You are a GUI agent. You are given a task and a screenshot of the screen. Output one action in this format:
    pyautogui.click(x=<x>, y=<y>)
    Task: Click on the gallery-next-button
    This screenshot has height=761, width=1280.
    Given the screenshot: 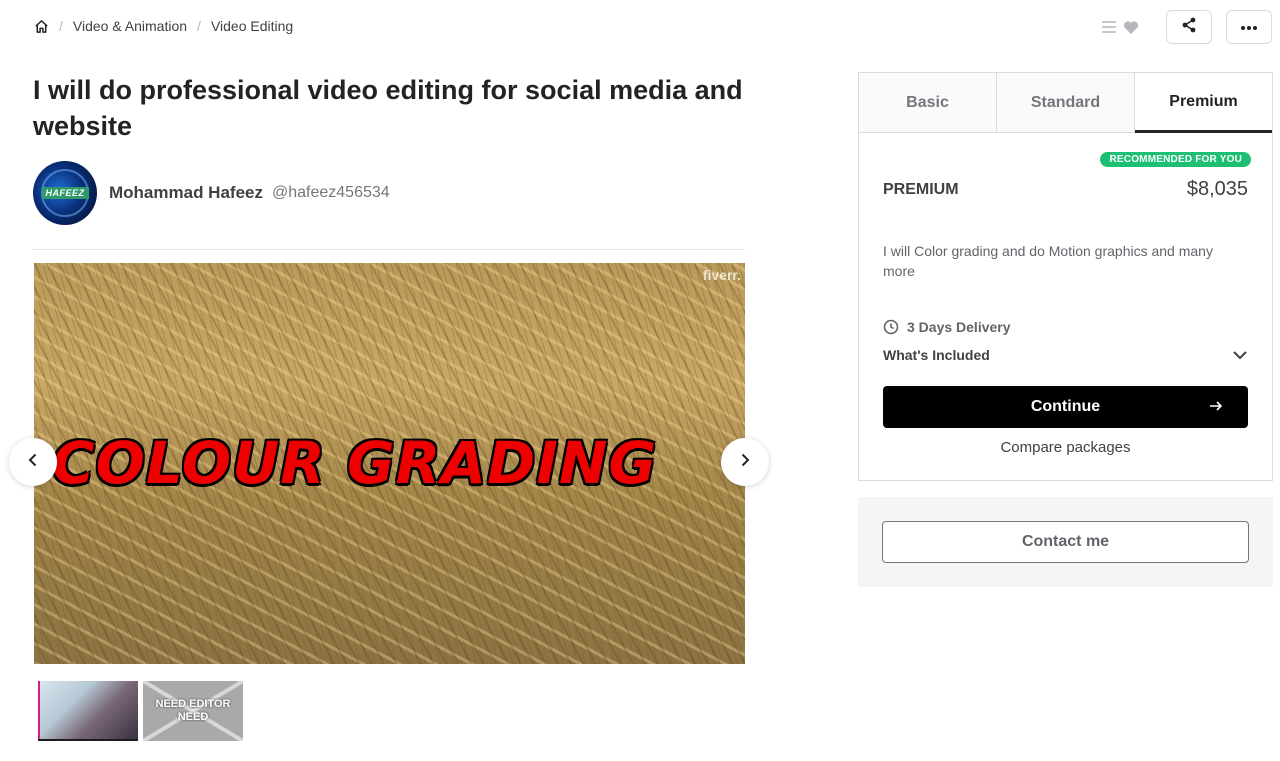 What is the action you would take?
    pyautogui.click(x=745, y=462)
    